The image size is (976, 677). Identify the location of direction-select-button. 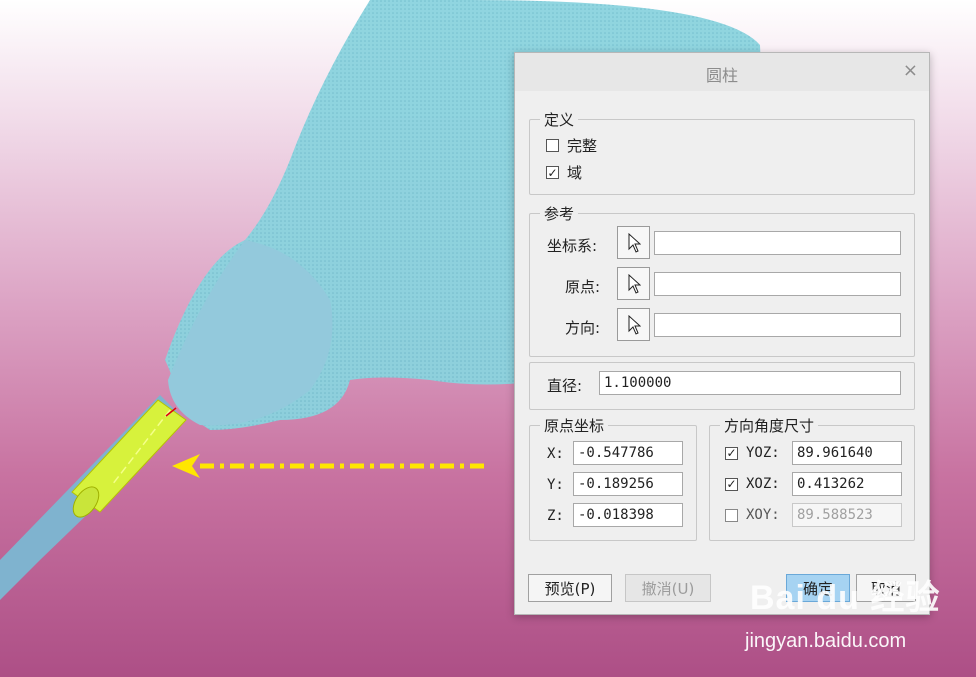
(633, 324).